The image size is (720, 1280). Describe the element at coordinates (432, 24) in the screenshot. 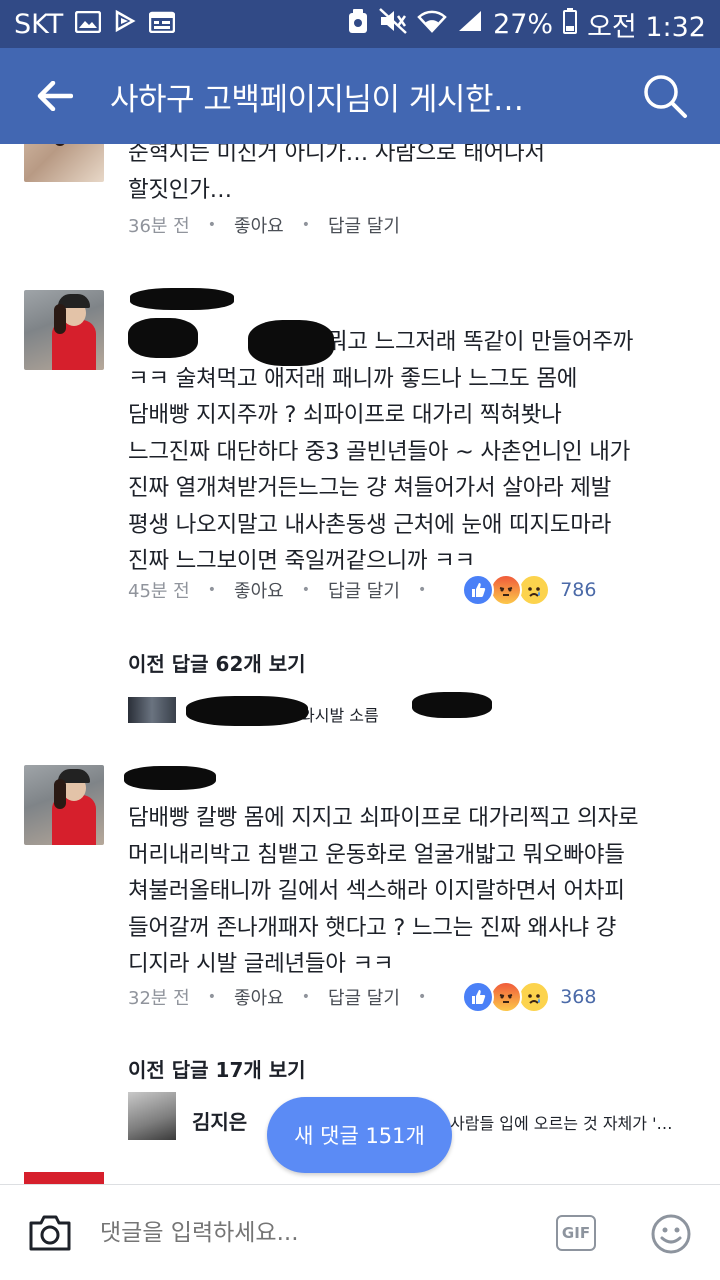

I see `wifi-icon` at that location.